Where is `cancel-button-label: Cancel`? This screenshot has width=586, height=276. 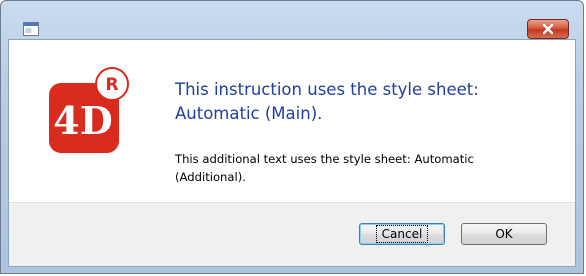 cancel-button-label: Cancel is located at coordinates (402, 234).